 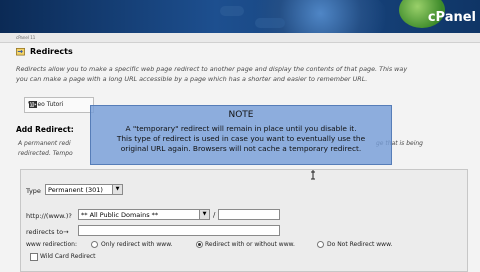 What do you see at coordinates (51, 51) in the screenshot?
I see `page-title: Redirects` at bounding box center [51, 51].